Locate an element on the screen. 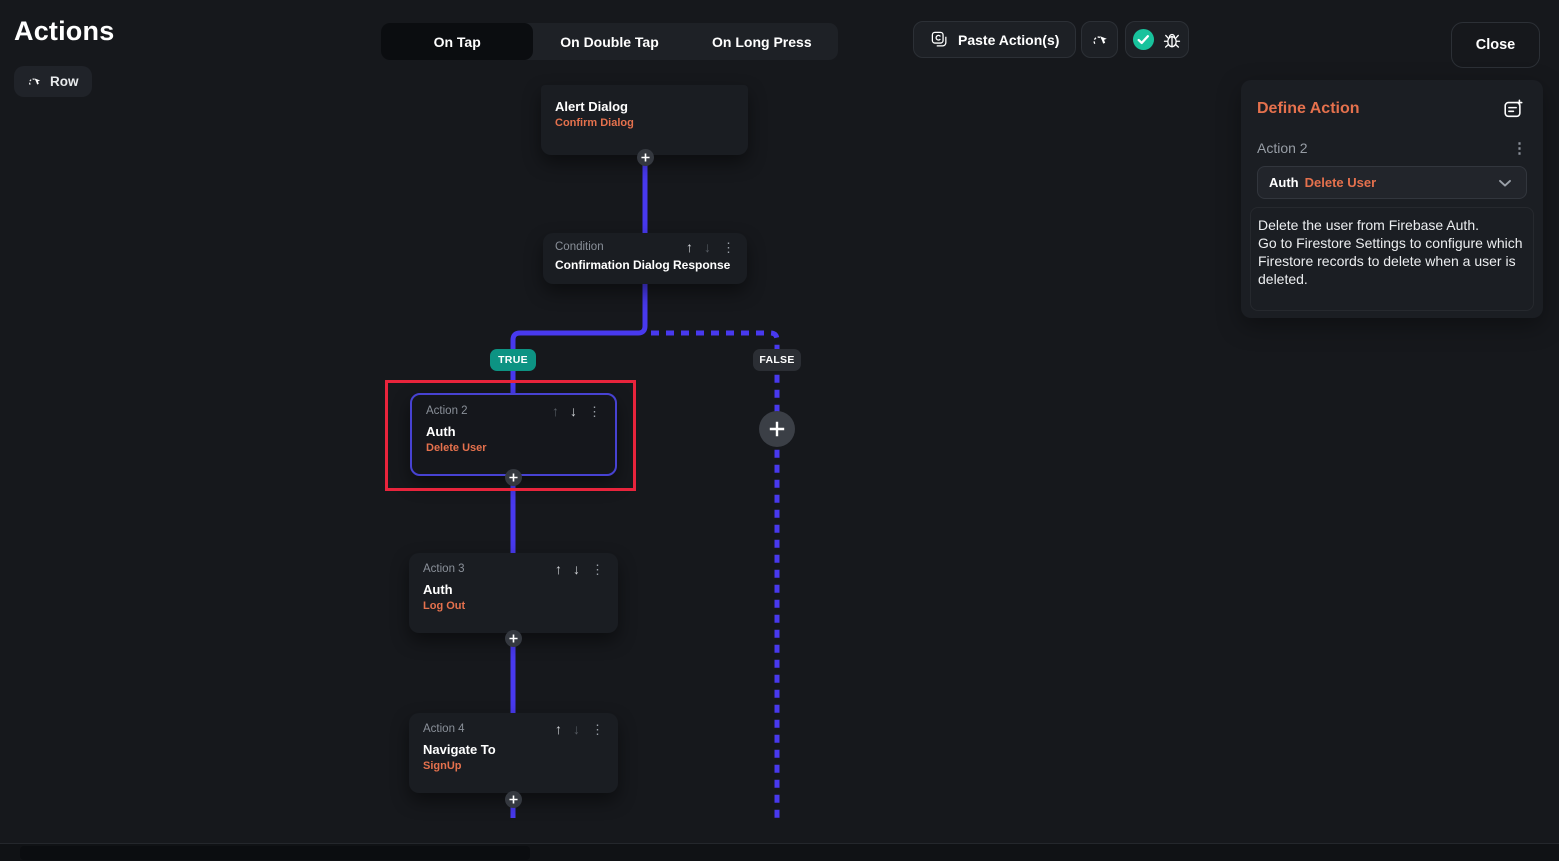  node-alert-dialog: Alert Dialog Confirm Dialog is located at coordinates (644, 120).